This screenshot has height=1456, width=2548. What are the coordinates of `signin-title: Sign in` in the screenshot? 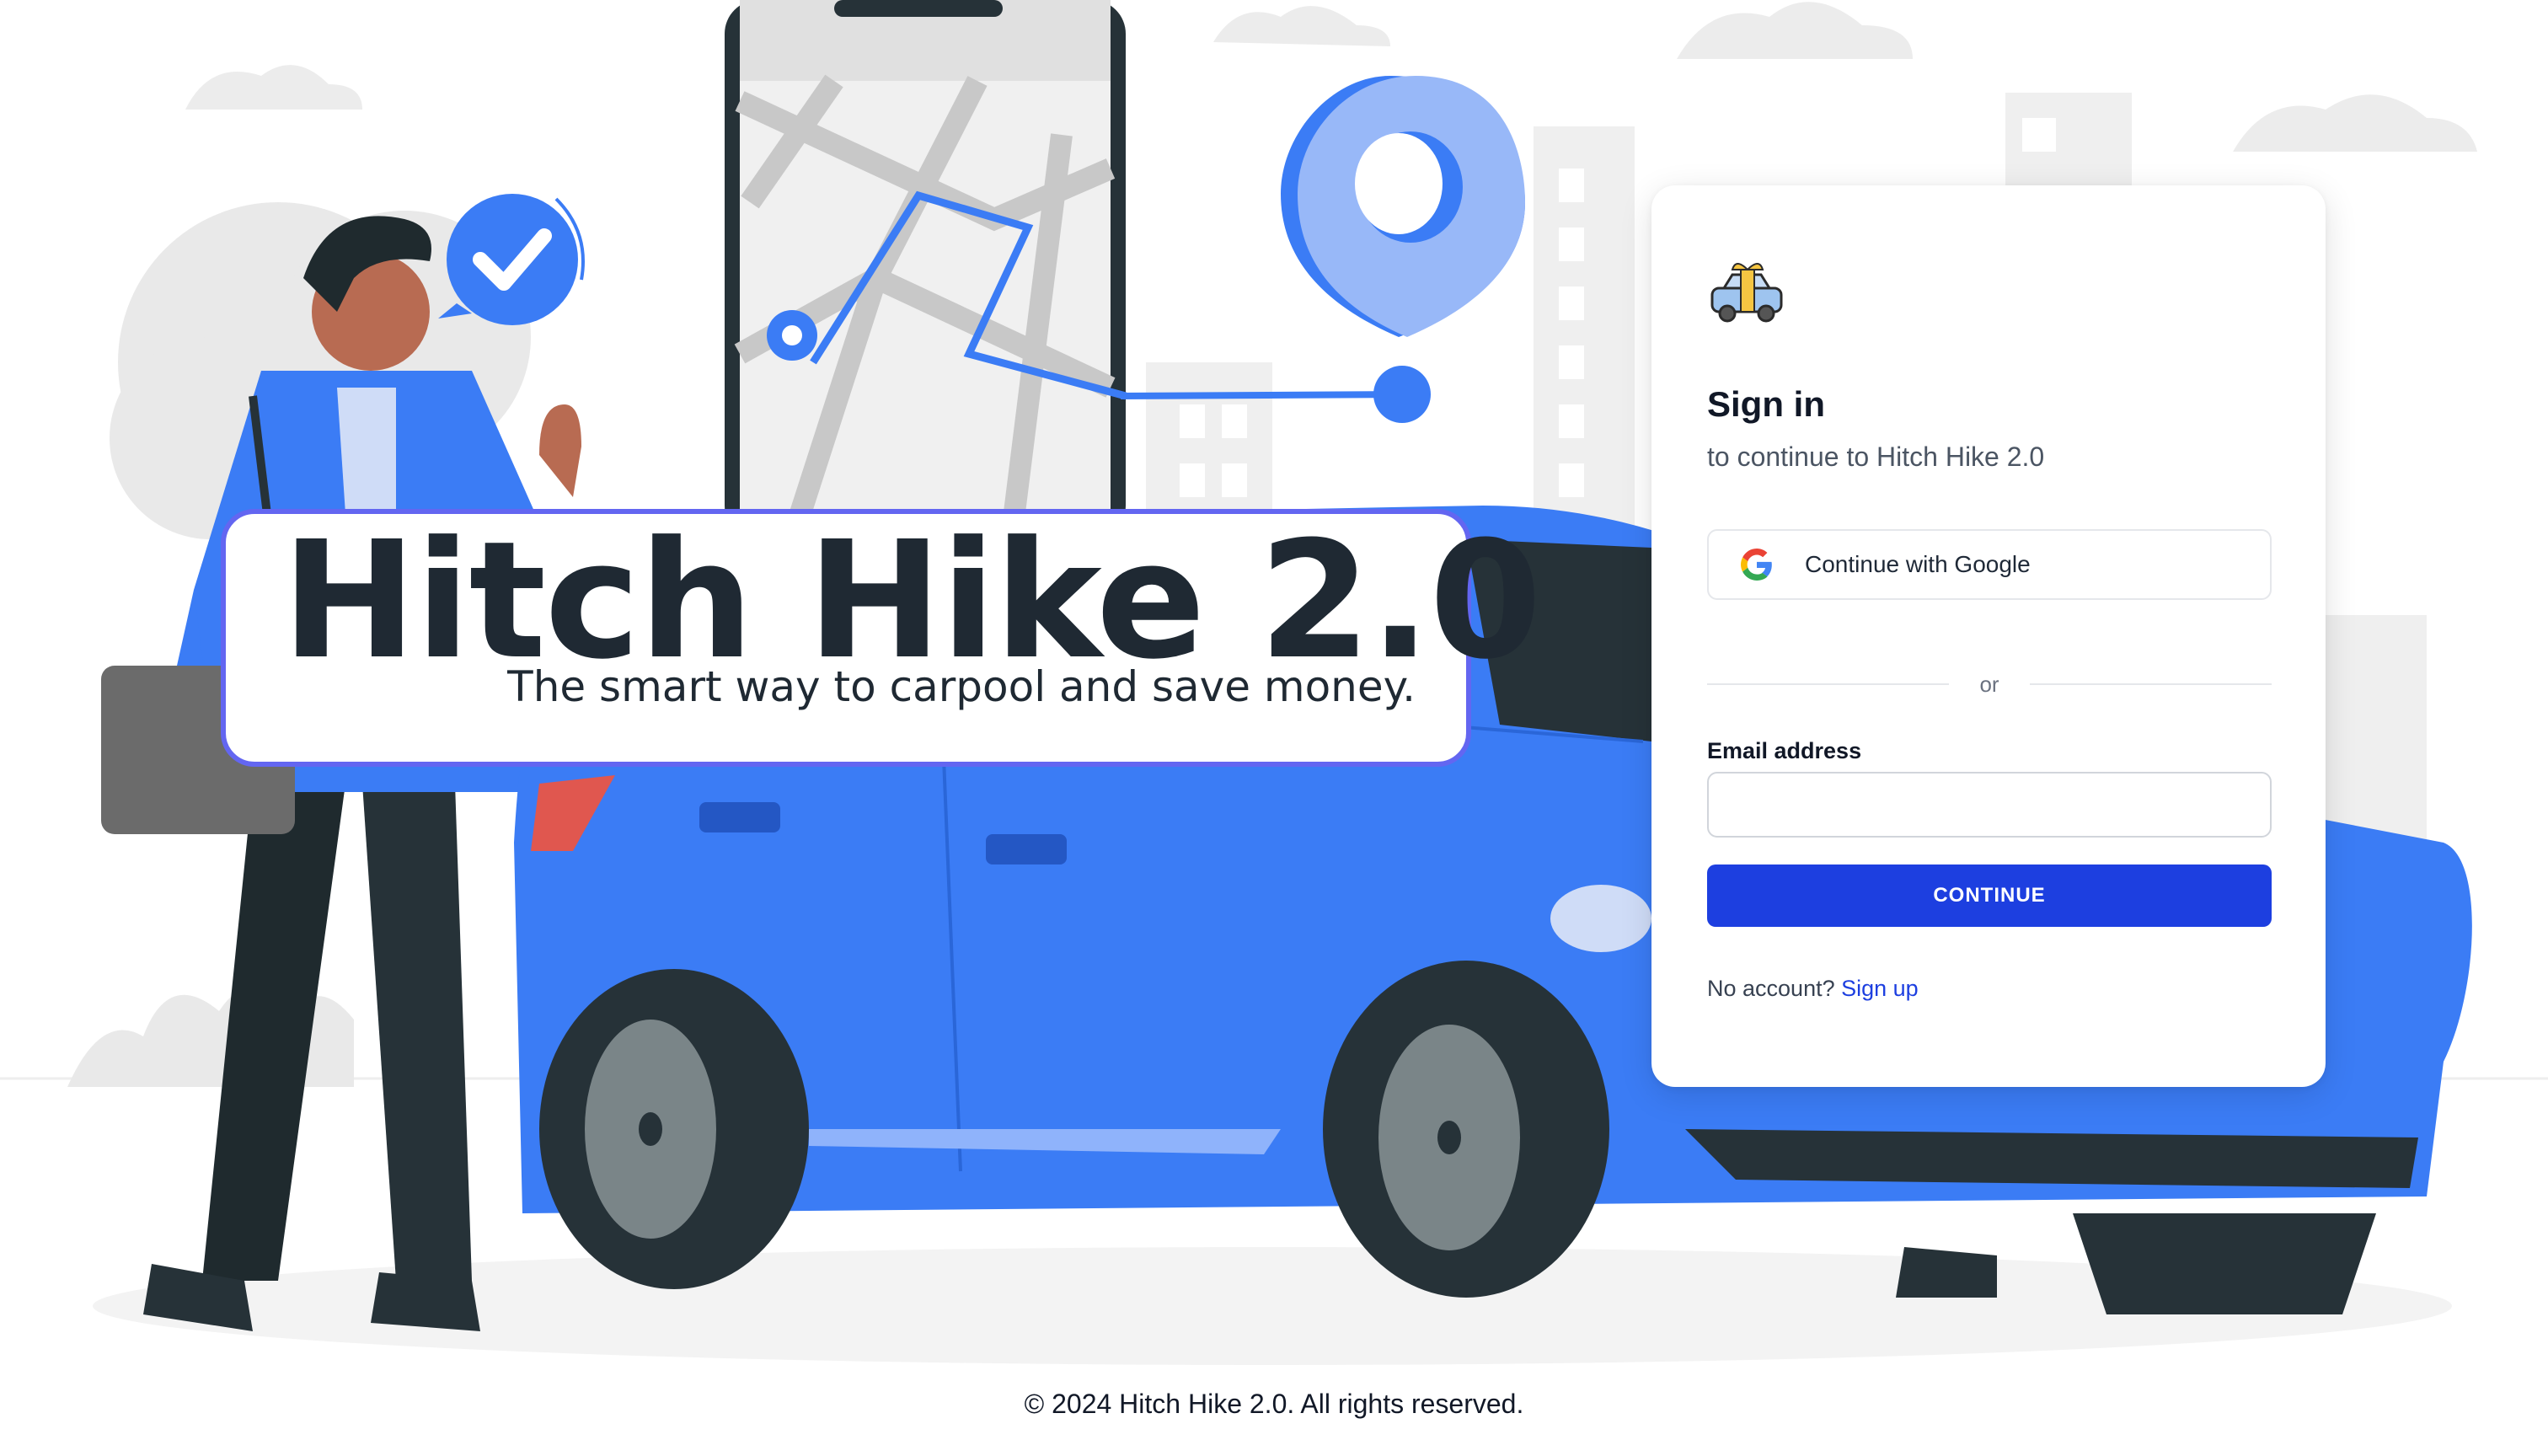 It's located at (1766, 404).